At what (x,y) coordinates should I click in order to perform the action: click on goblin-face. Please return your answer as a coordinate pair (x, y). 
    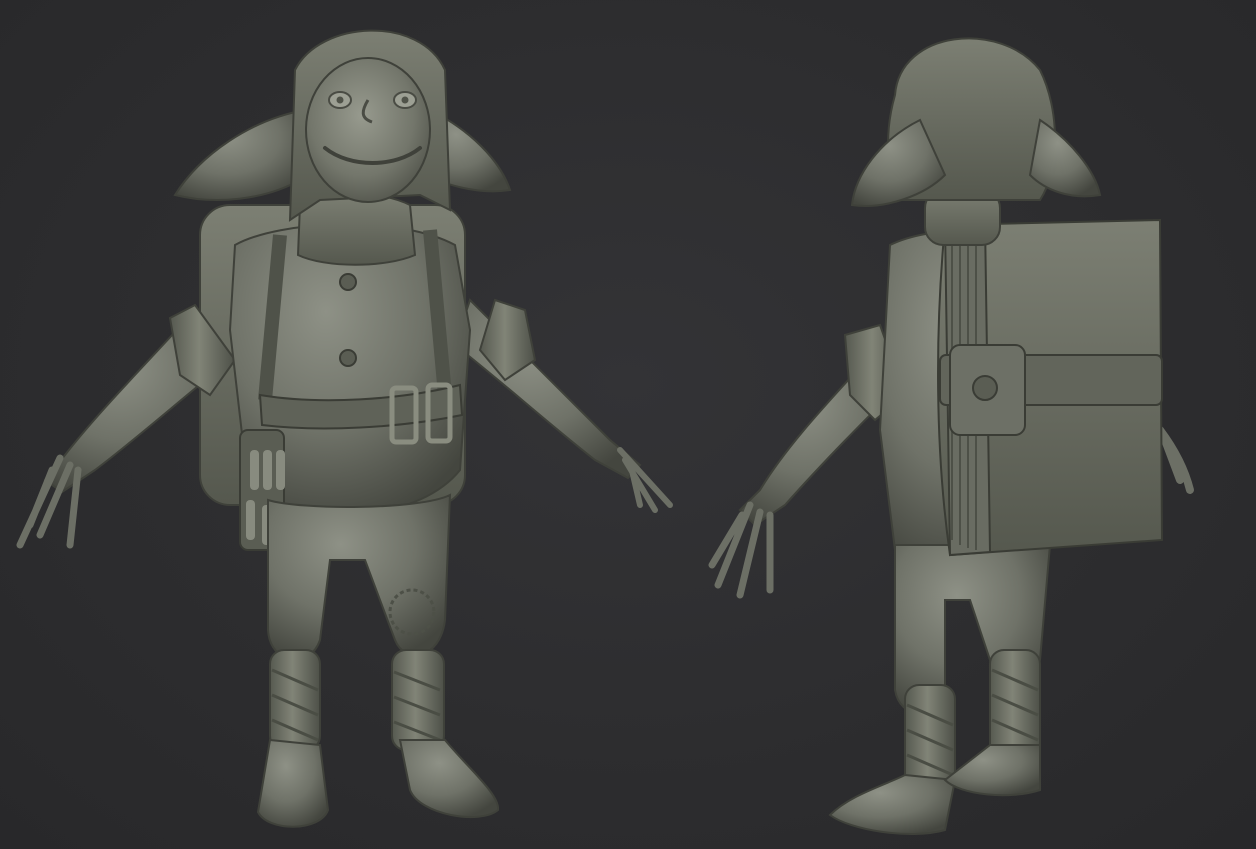
    Looking at the image, I should click on (368, 130).